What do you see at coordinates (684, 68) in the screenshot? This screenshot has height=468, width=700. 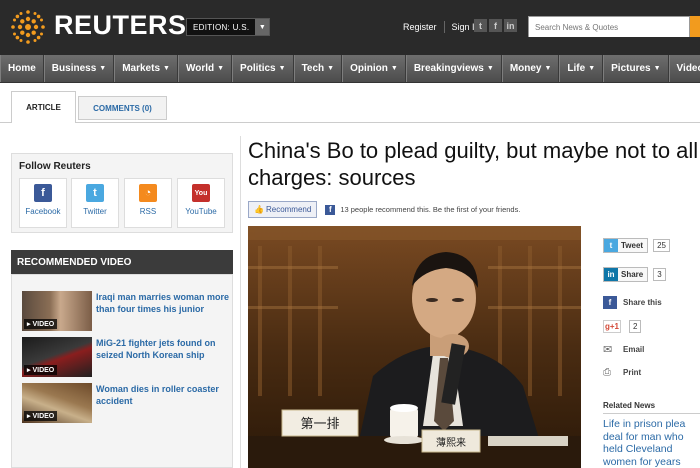 I see `nav-item-video: Video▼` at bounding box center [684, 68].